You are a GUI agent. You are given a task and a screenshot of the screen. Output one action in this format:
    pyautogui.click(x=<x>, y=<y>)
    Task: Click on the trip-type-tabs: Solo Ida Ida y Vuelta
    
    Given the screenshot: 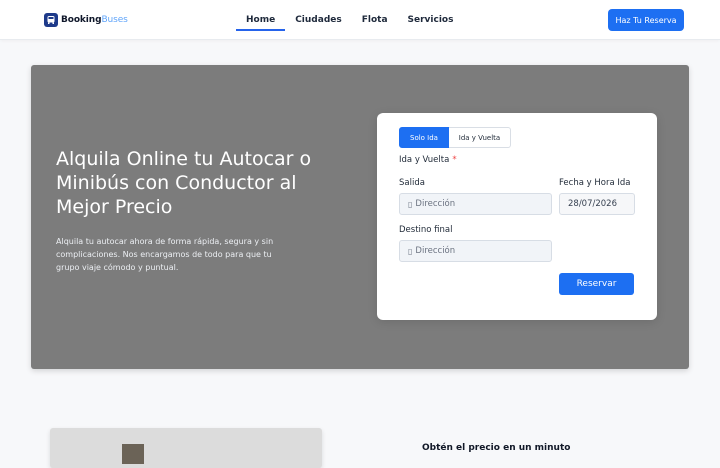 What is the action you would take?
    pyautogui.click(x=455, y=137)
    